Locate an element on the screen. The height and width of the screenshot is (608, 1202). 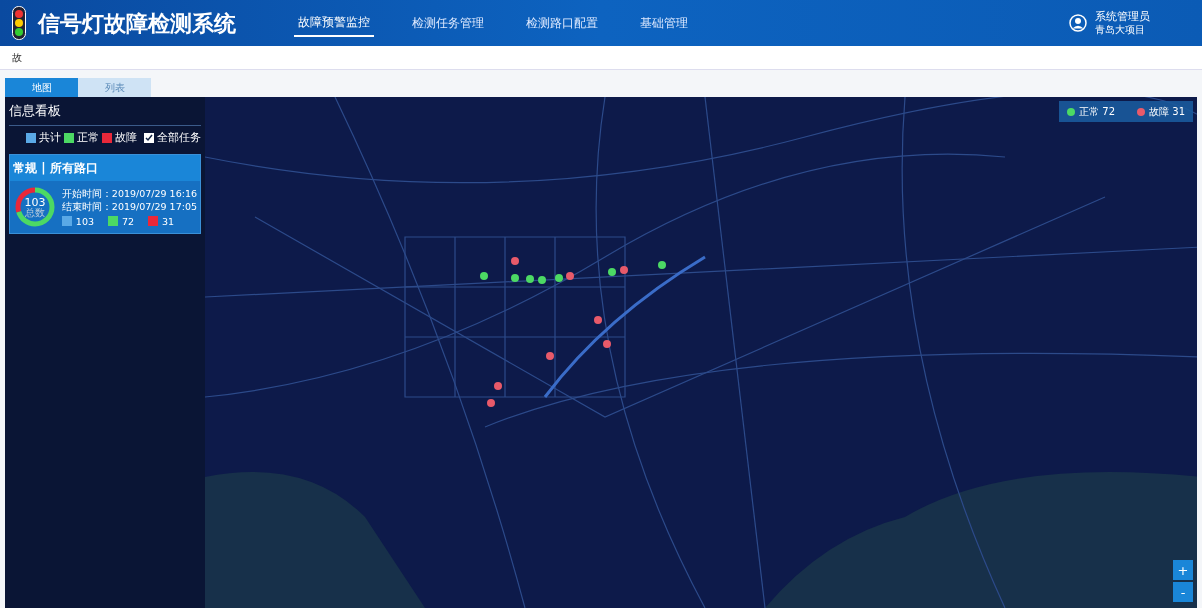
legend-label: 故障 is located at coordinates (126, 137).